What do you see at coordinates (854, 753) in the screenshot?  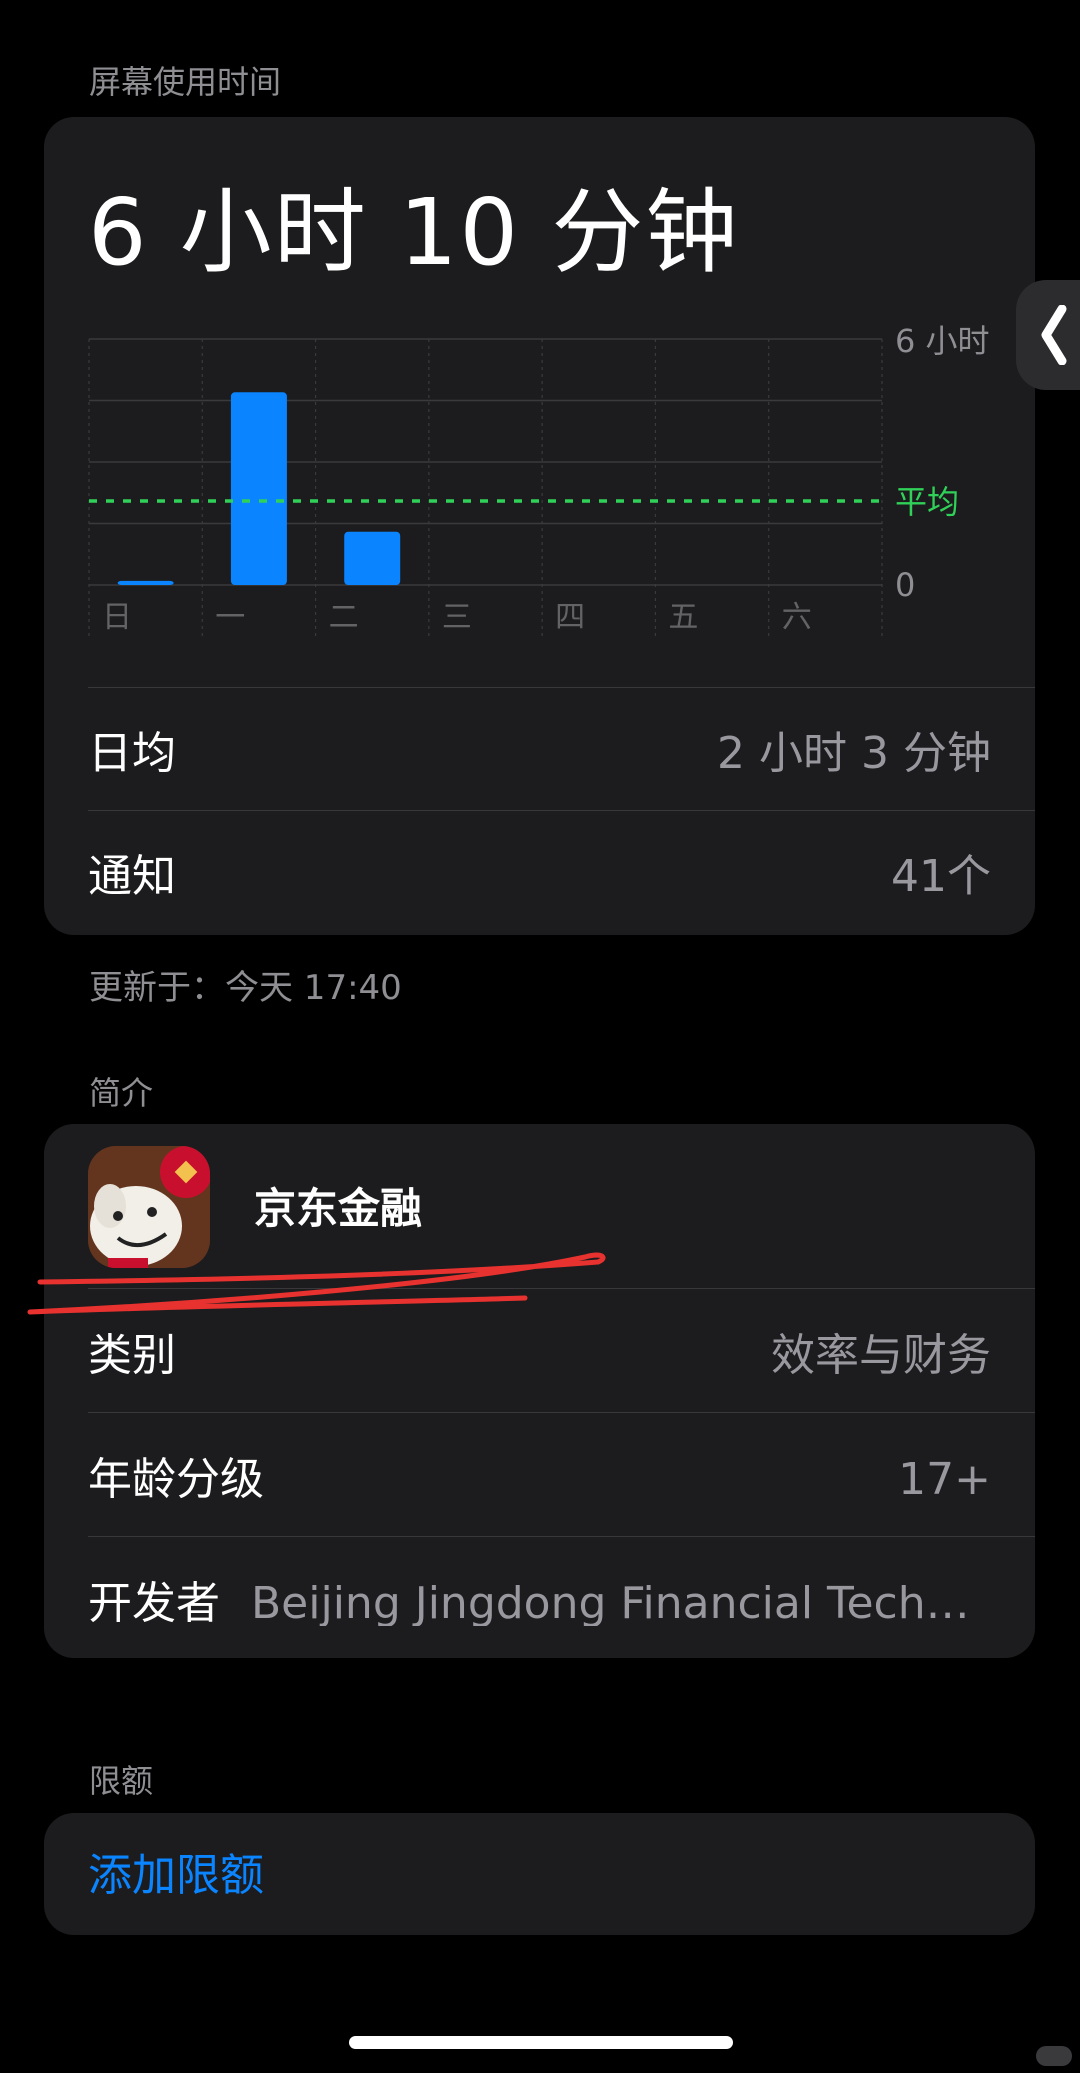 I see `daily-average-value: 2 小时 3 分钟` at bounding box center [854, 753].